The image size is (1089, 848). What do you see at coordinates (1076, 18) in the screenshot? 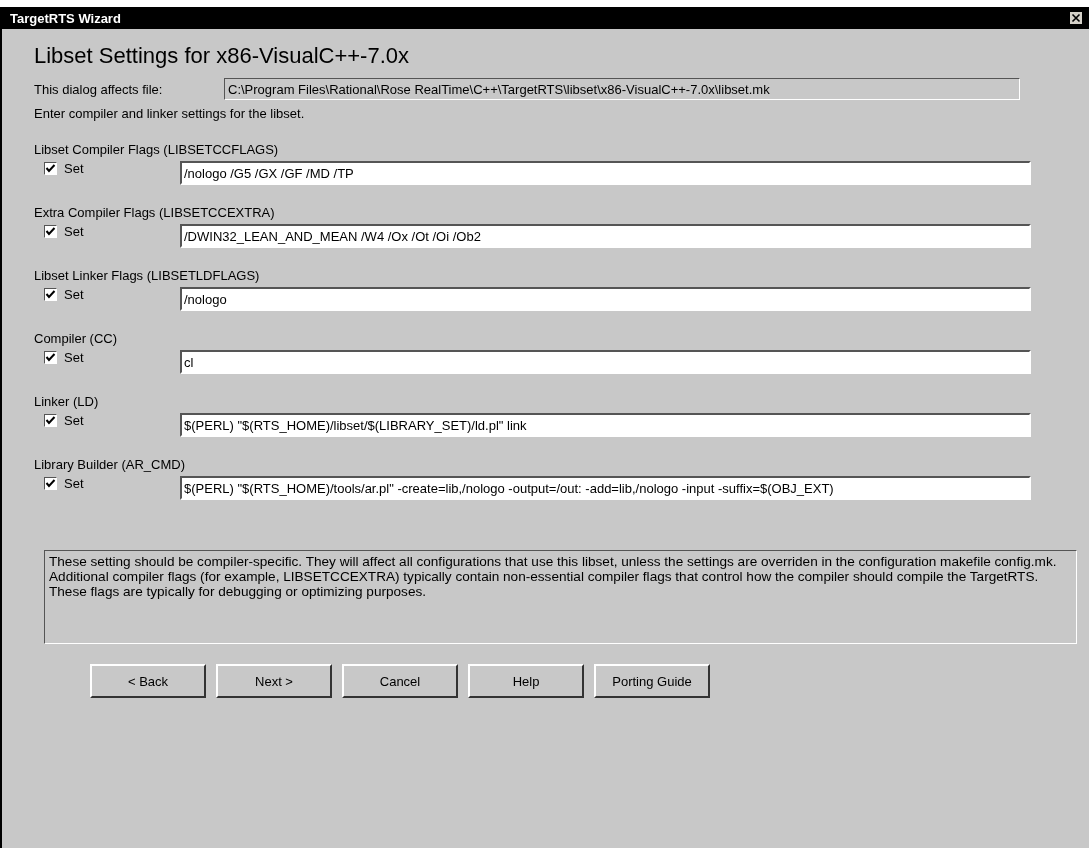
I see `close-icon` at bounding box center [1076, 18].